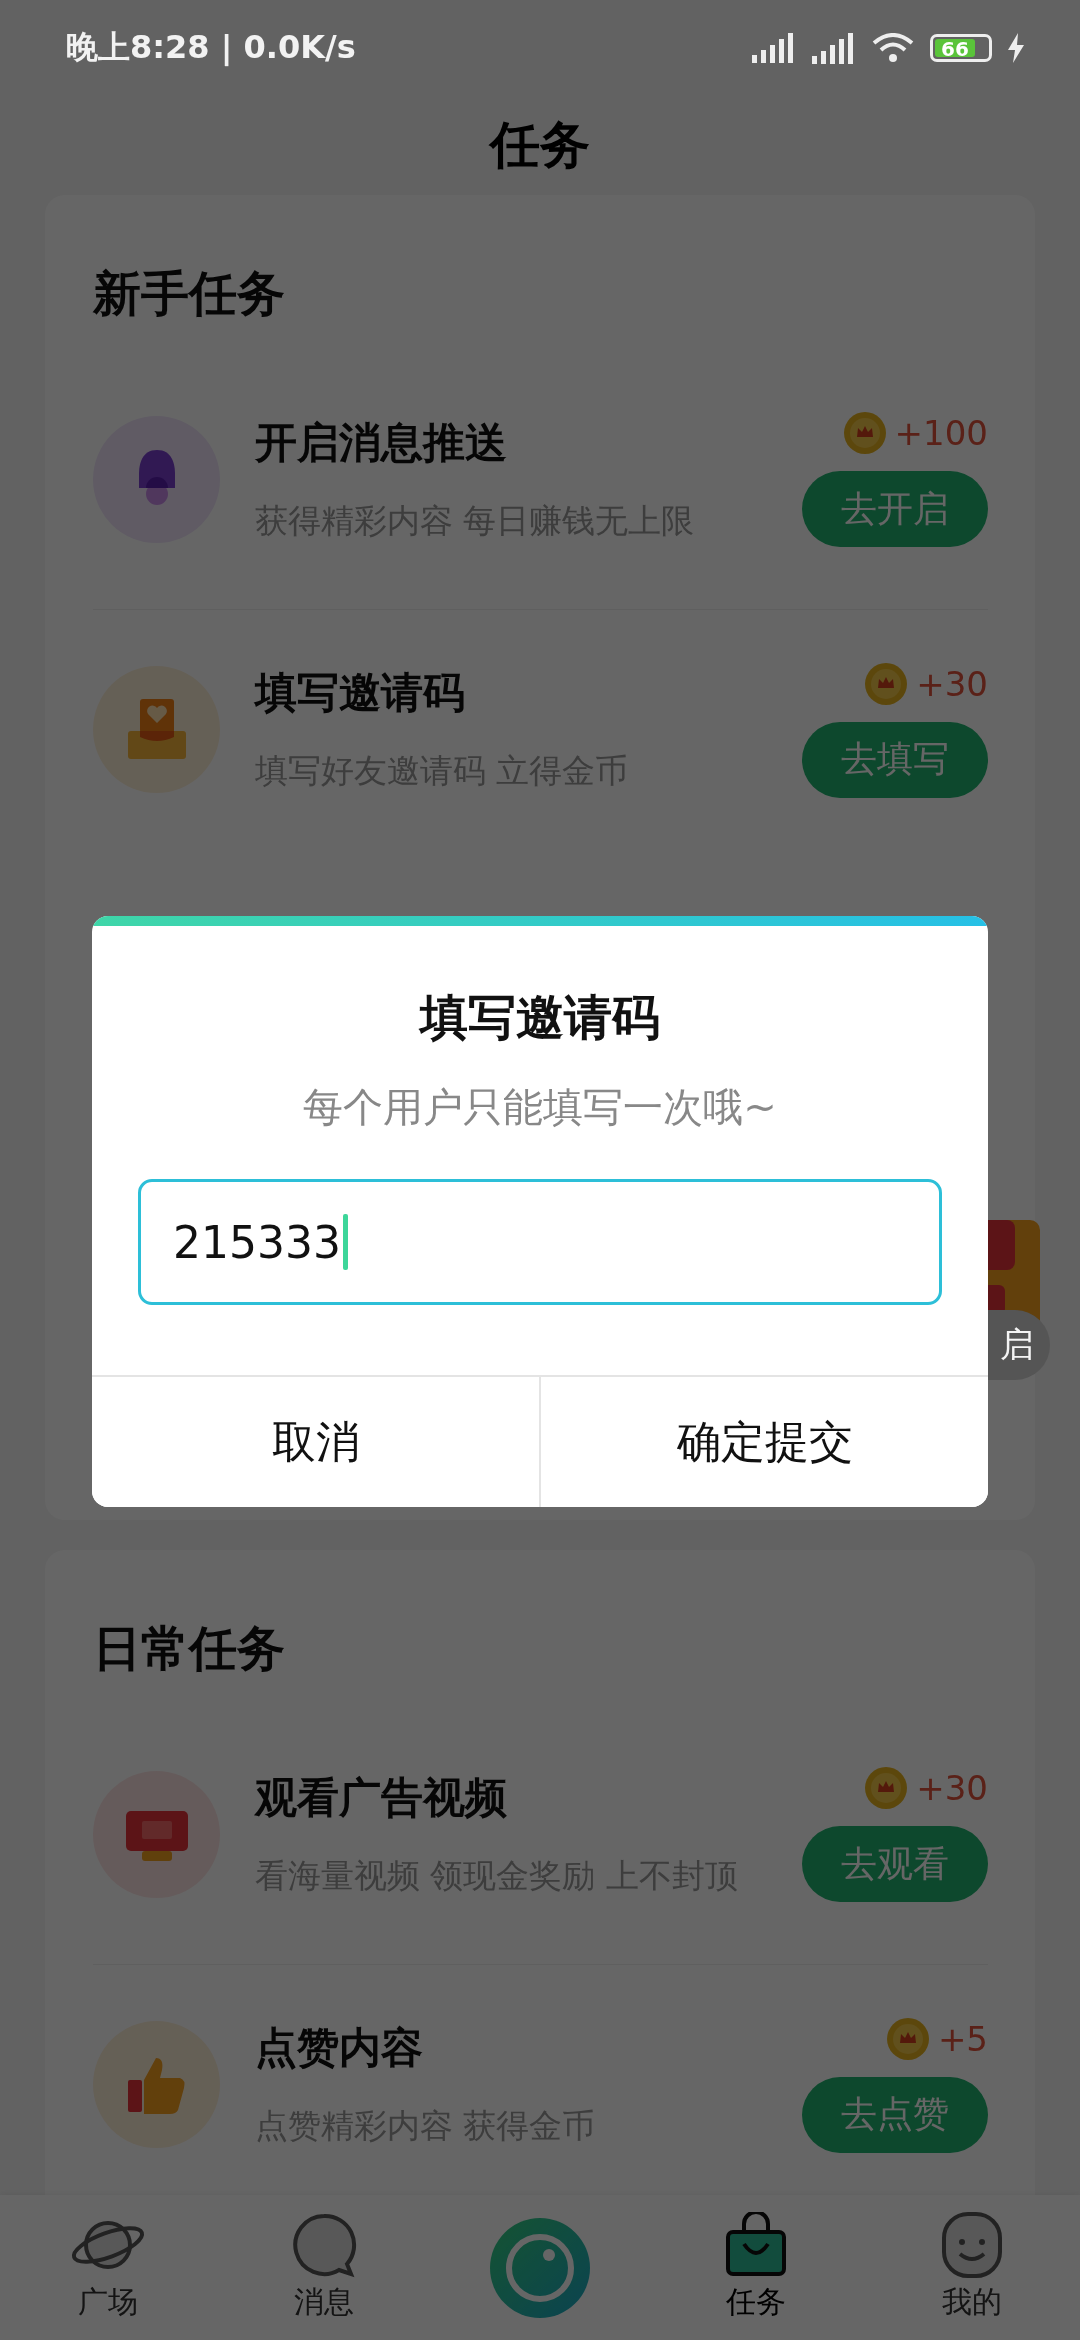 The height and width of the screenshot is (2340, 1080). I want to click on page-title: 任务, so click(540, 145).